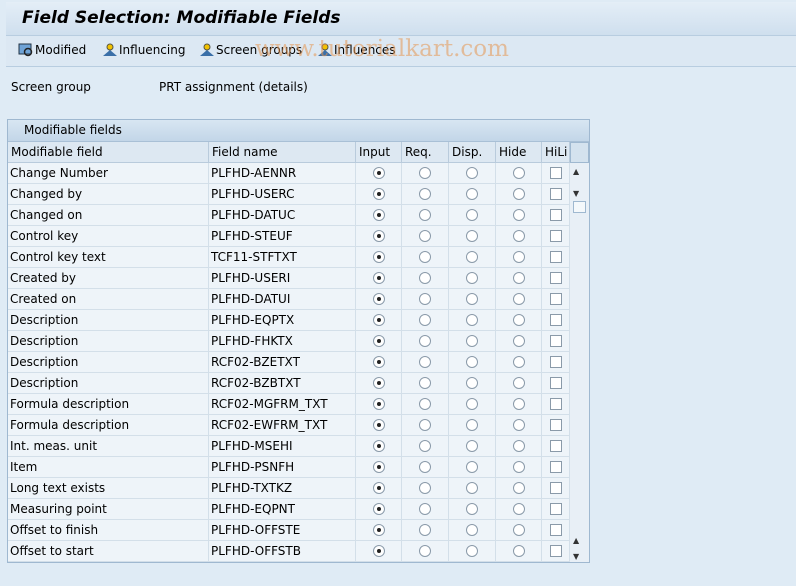 Image resolution: width=796 pixels, height=586 pixels. I want to click on vertical-scrollbar: ▲ ▼ ▲ ▼, so click(579, 362).